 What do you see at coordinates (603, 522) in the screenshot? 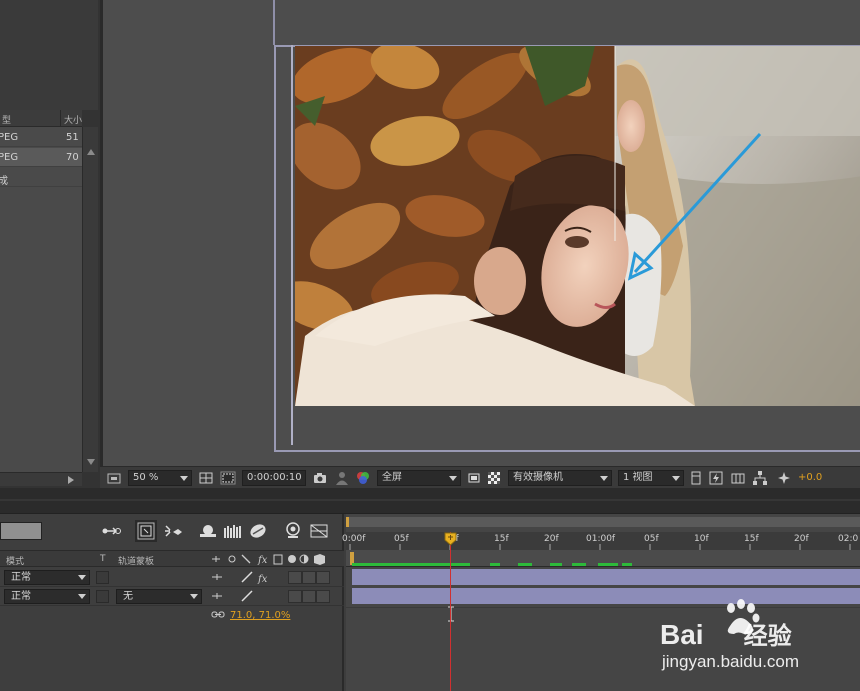
I see `work-area-bar` at bounding box center [603, 522].